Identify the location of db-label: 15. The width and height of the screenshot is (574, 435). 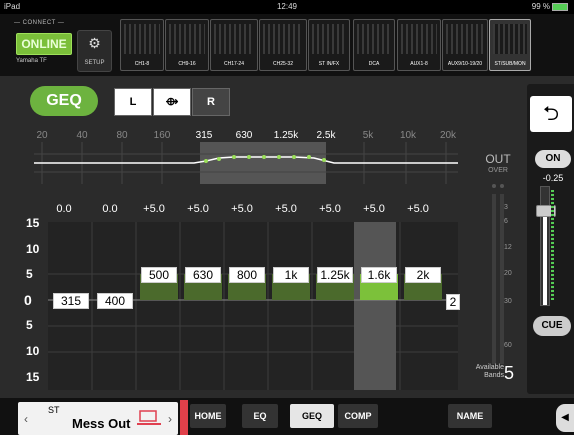
(33, 377).